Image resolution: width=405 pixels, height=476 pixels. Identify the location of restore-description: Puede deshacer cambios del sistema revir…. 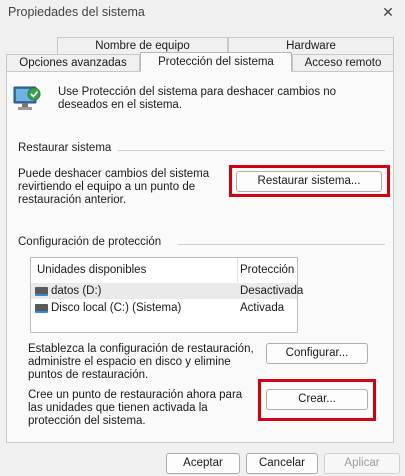
(114, 187).